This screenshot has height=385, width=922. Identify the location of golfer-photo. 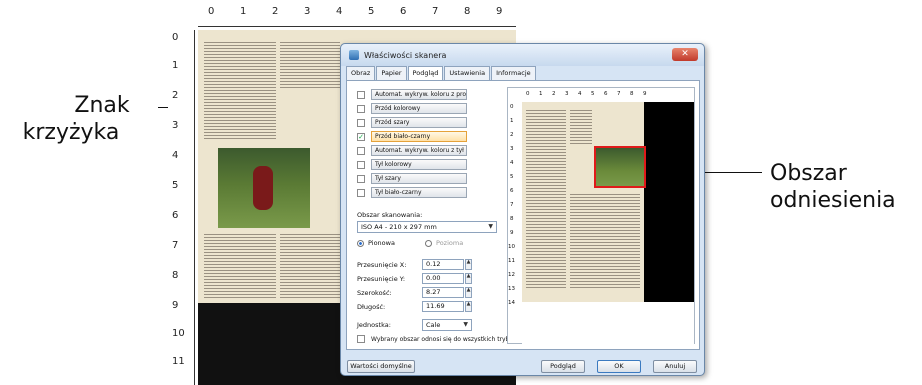
(264, 188).